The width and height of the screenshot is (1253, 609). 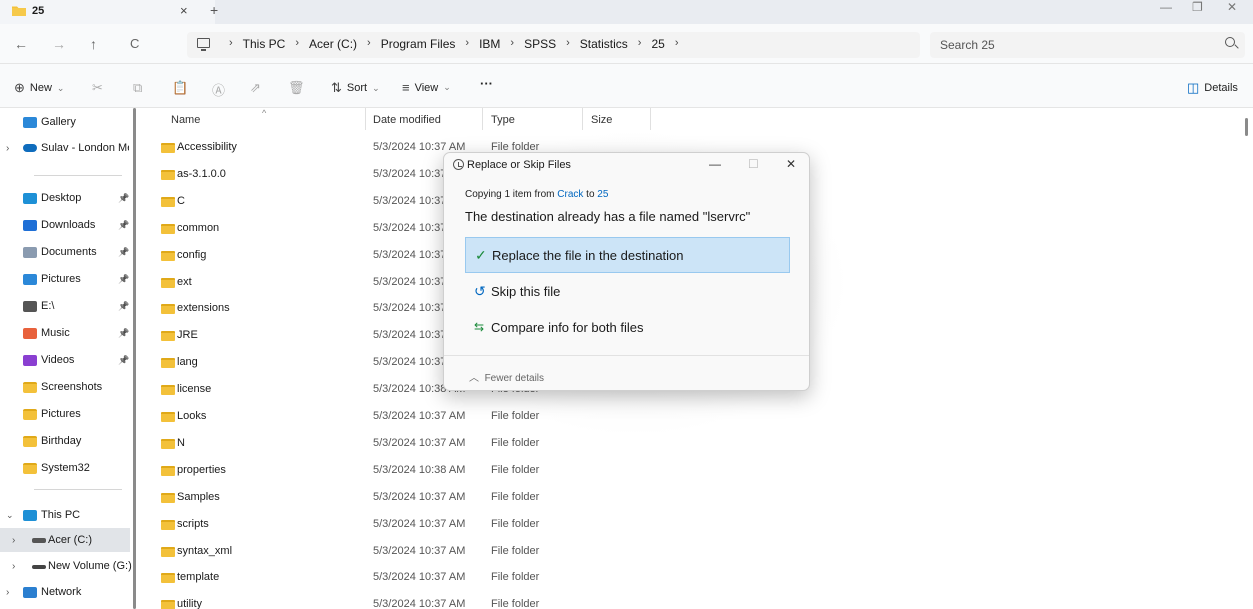 What do you see at coordinates (65, 592) in the screenshot?
I see `sidebar-item-network: › Network` at bounding box center [65, 592].